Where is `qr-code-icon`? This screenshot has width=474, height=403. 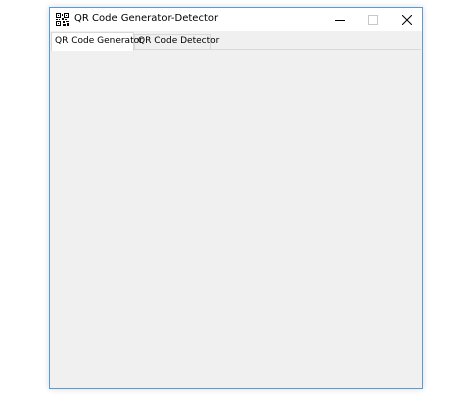 qr-code-icon is located at coordinates (62, 19).